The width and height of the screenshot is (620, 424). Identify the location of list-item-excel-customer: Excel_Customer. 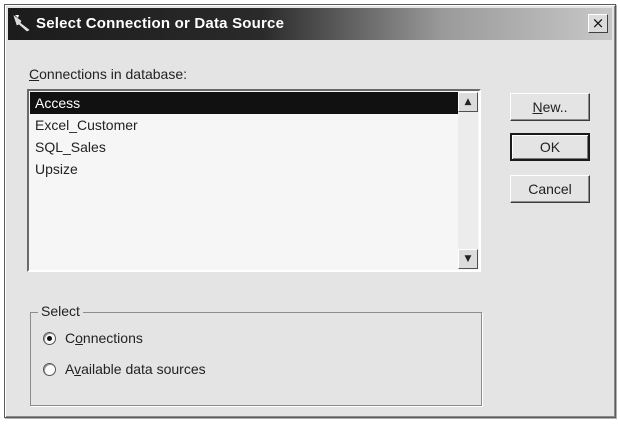
(244, 125).